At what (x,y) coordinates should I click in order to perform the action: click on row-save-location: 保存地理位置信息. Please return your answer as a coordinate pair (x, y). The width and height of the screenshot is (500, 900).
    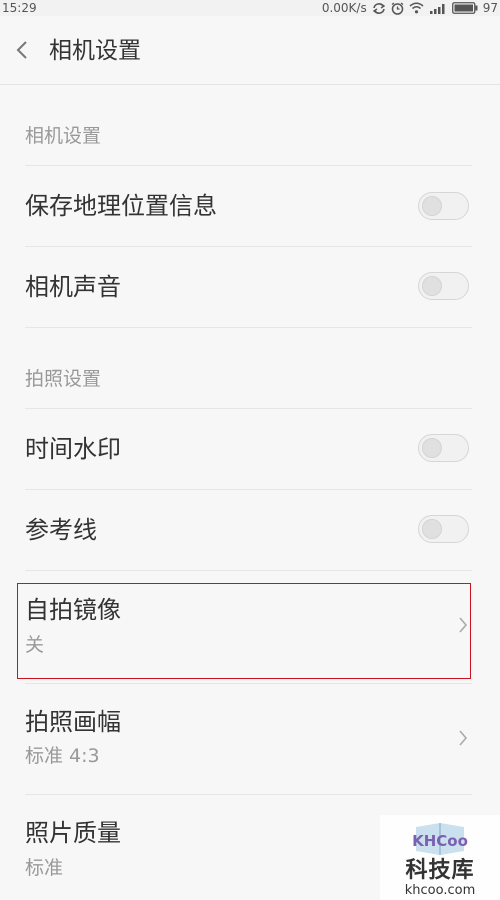
    Looking at the image, I should click on (250, 206).